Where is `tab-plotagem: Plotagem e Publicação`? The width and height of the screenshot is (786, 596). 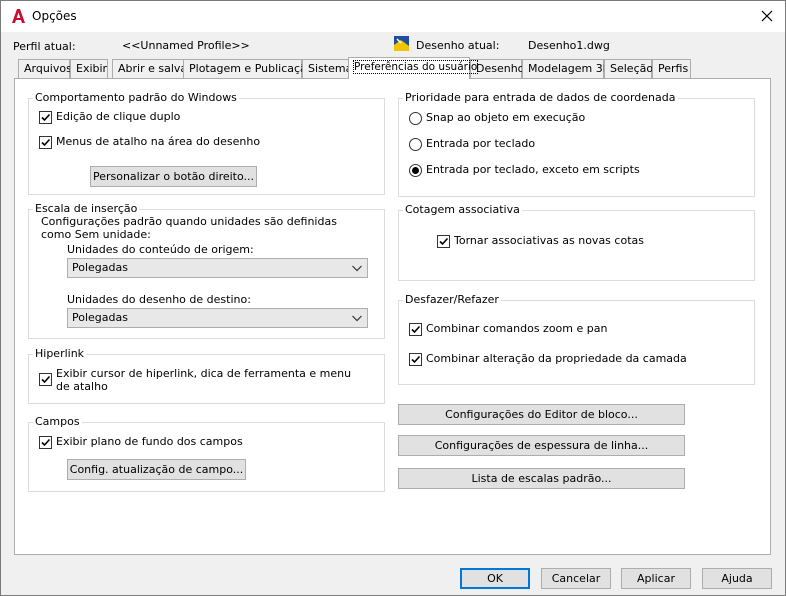 tab-plotagem: Plotagem e Publicação is located at coordinates (248, 69).